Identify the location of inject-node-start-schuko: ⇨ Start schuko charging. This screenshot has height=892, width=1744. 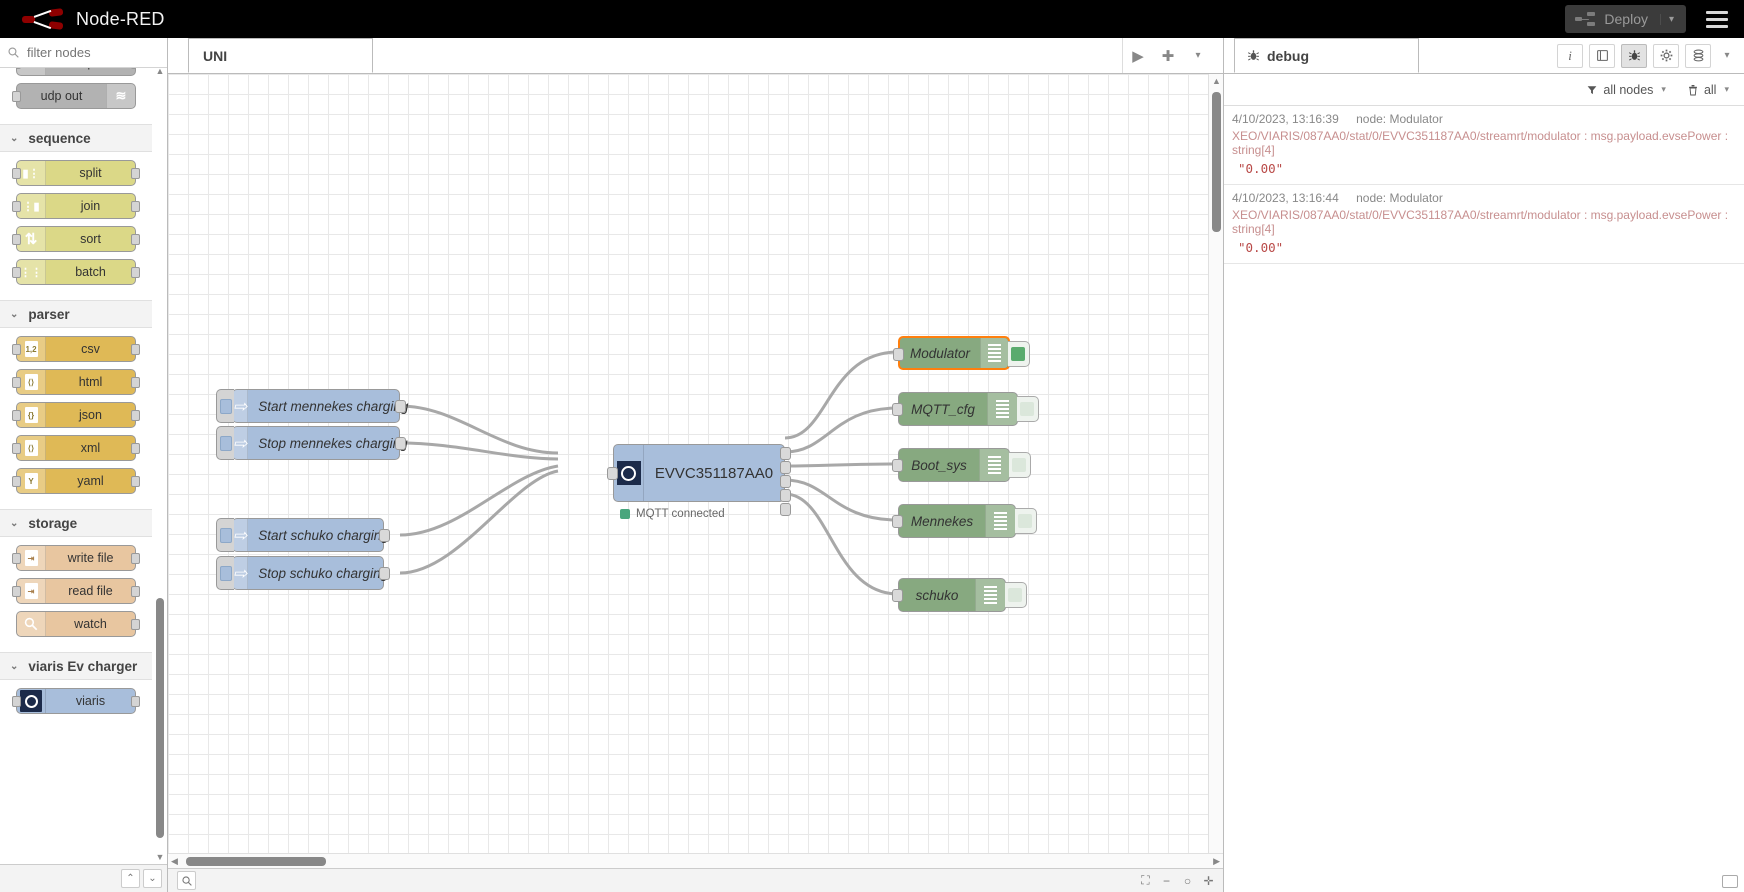
(303, 535).